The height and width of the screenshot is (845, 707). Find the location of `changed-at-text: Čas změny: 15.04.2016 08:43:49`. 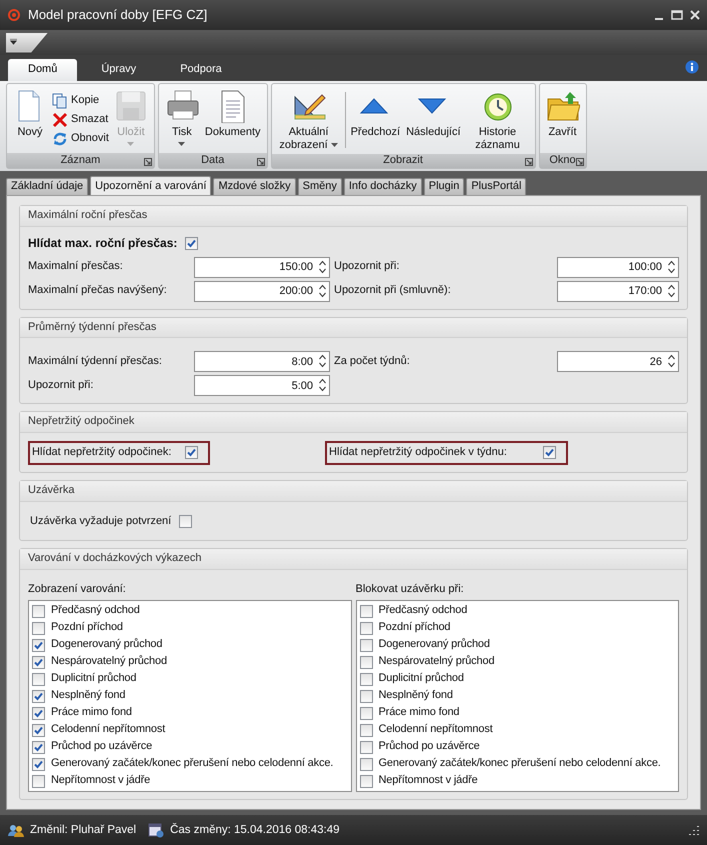

changed-at-text: Čas změny: 15.04.2016 08:43:49 is located at coordinates (255, 830).